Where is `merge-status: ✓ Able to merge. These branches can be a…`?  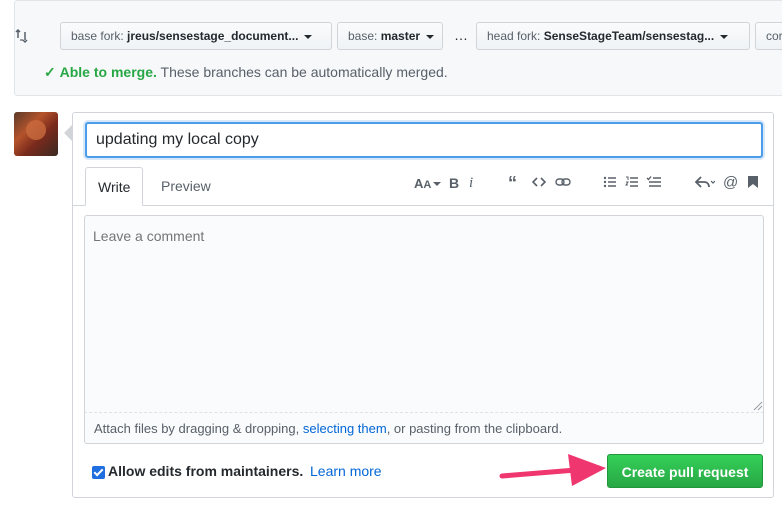
merge-status: ✓ Able to merge. These branches can be a… is located at coordinates (246, 72).